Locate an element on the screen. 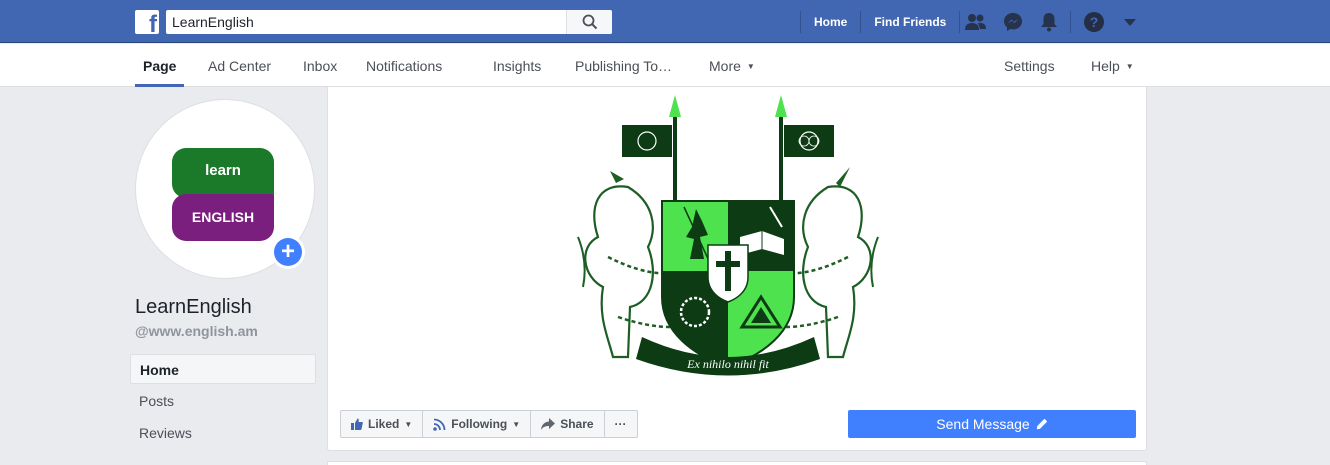  send-message-button: Send Message is located at coordinates (992, 424).